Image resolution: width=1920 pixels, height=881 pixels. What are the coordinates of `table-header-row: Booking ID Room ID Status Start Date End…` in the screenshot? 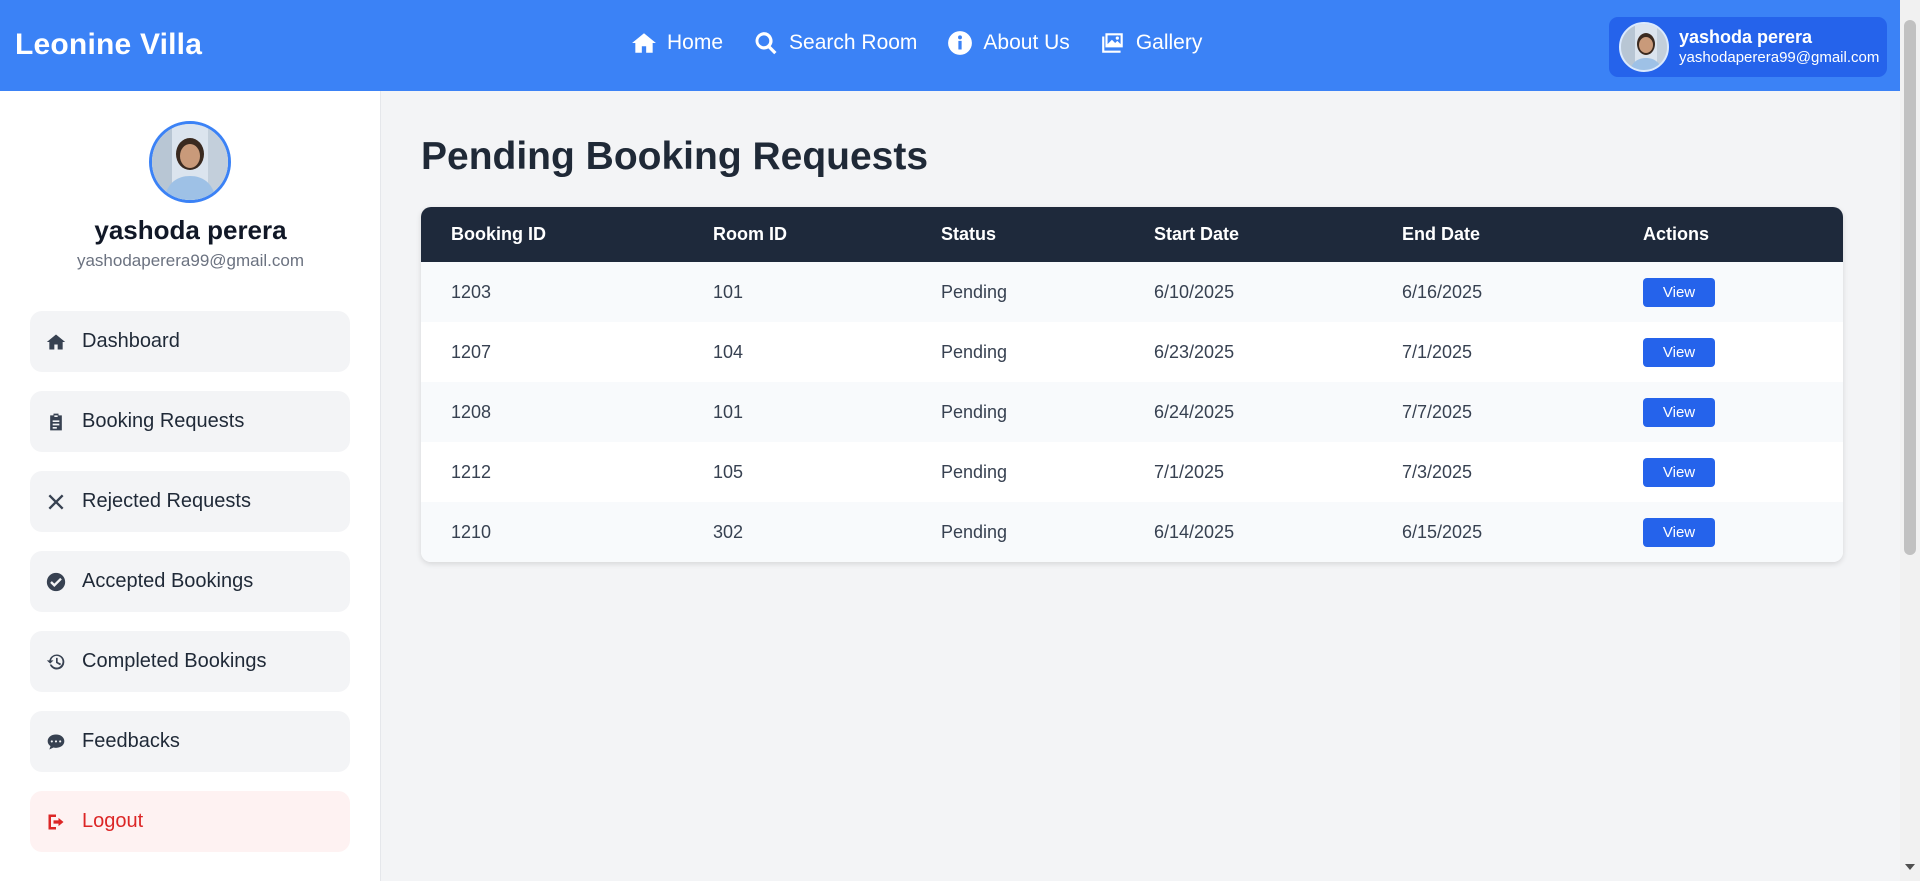 It's located at (1132, 234).